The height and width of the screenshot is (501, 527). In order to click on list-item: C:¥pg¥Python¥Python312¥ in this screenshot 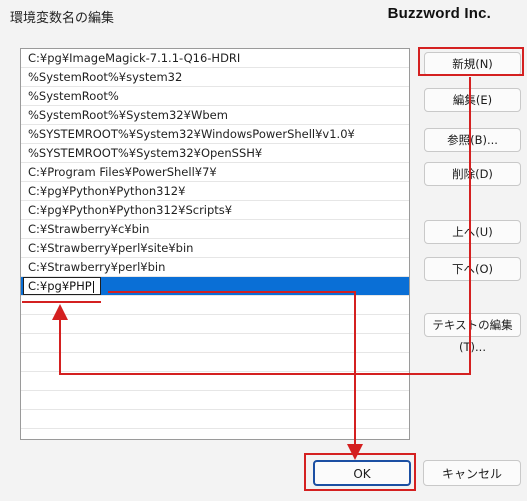, I will do `click(215, 191)`.